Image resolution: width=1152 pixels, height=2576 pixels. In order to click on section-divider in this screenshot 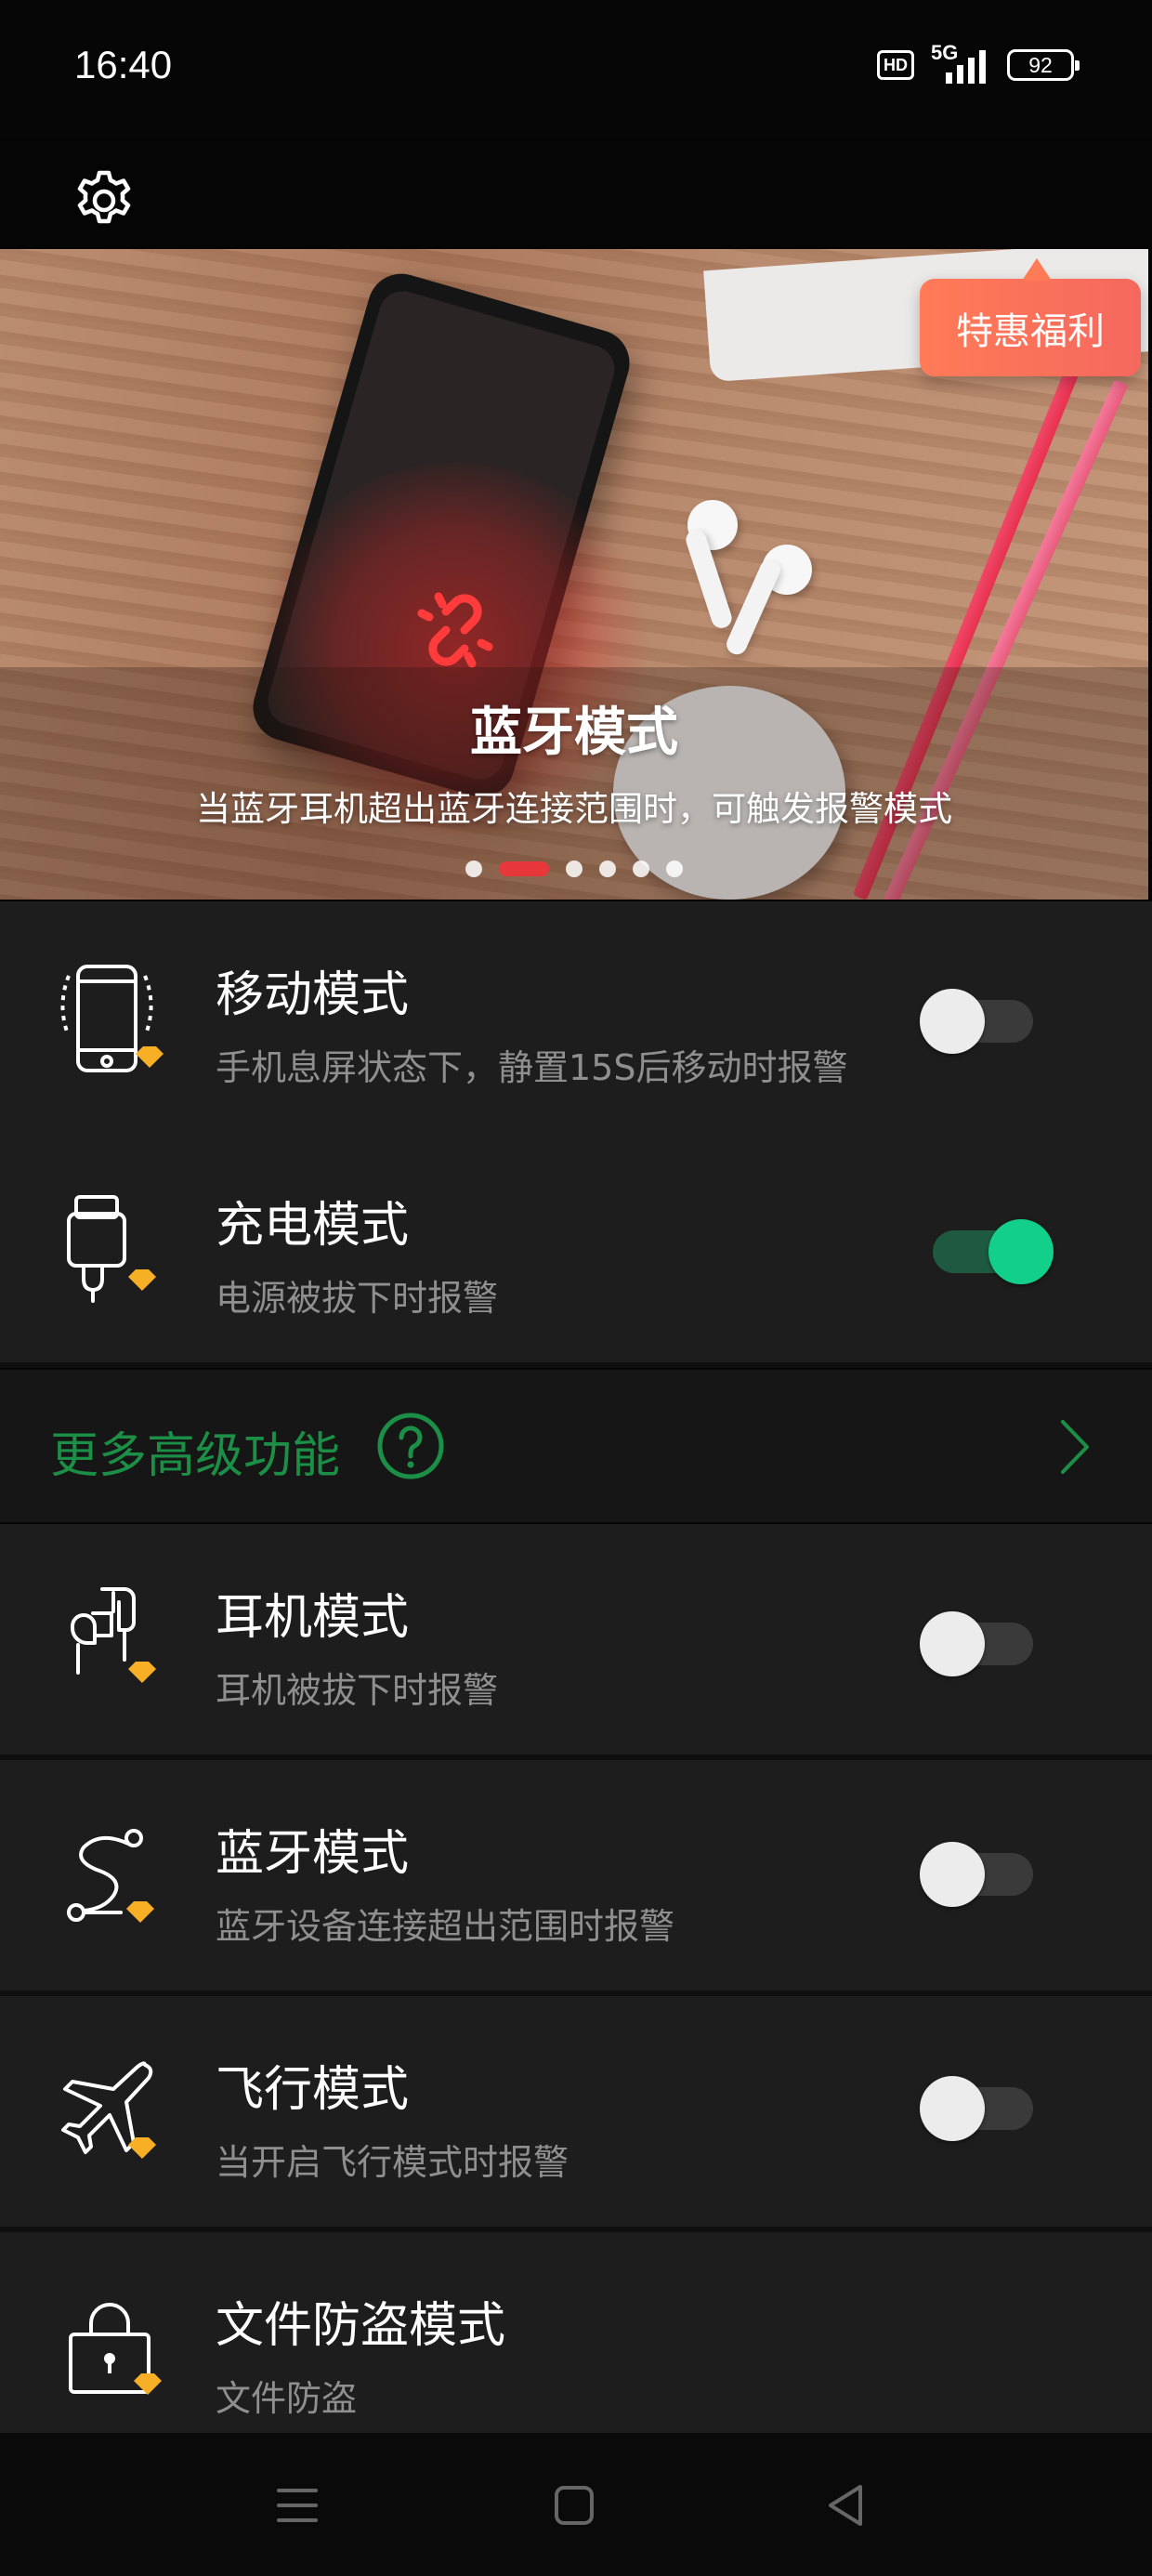, I will do `click(576, 1365)`.